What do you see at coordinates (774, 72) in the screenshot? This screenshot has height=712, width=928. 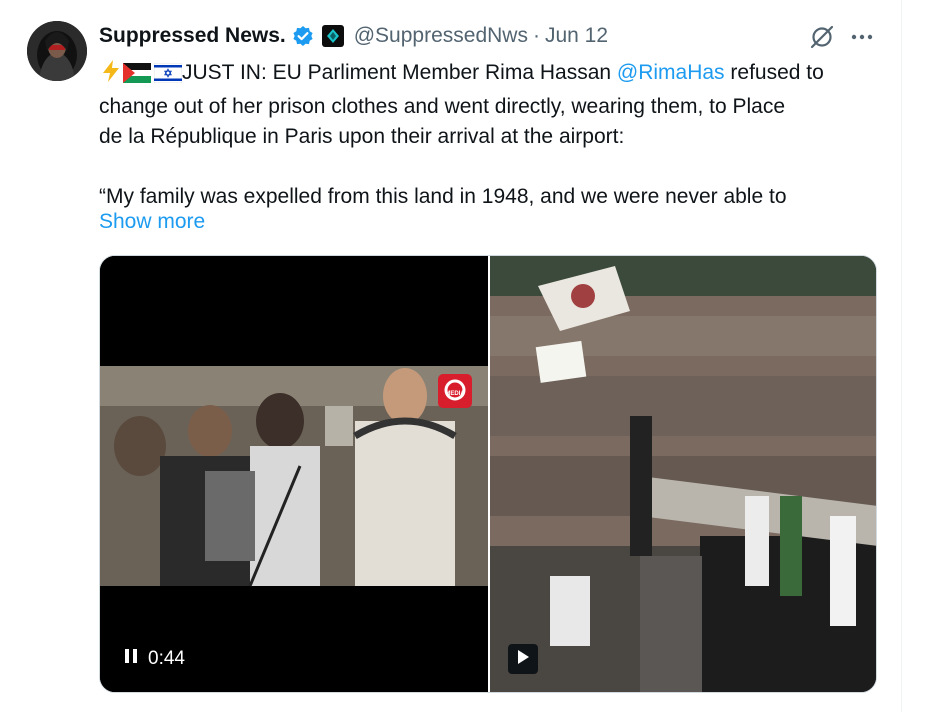 I see `tweet-text-line1-suffix: refused to` at bounding box center [774, 72].